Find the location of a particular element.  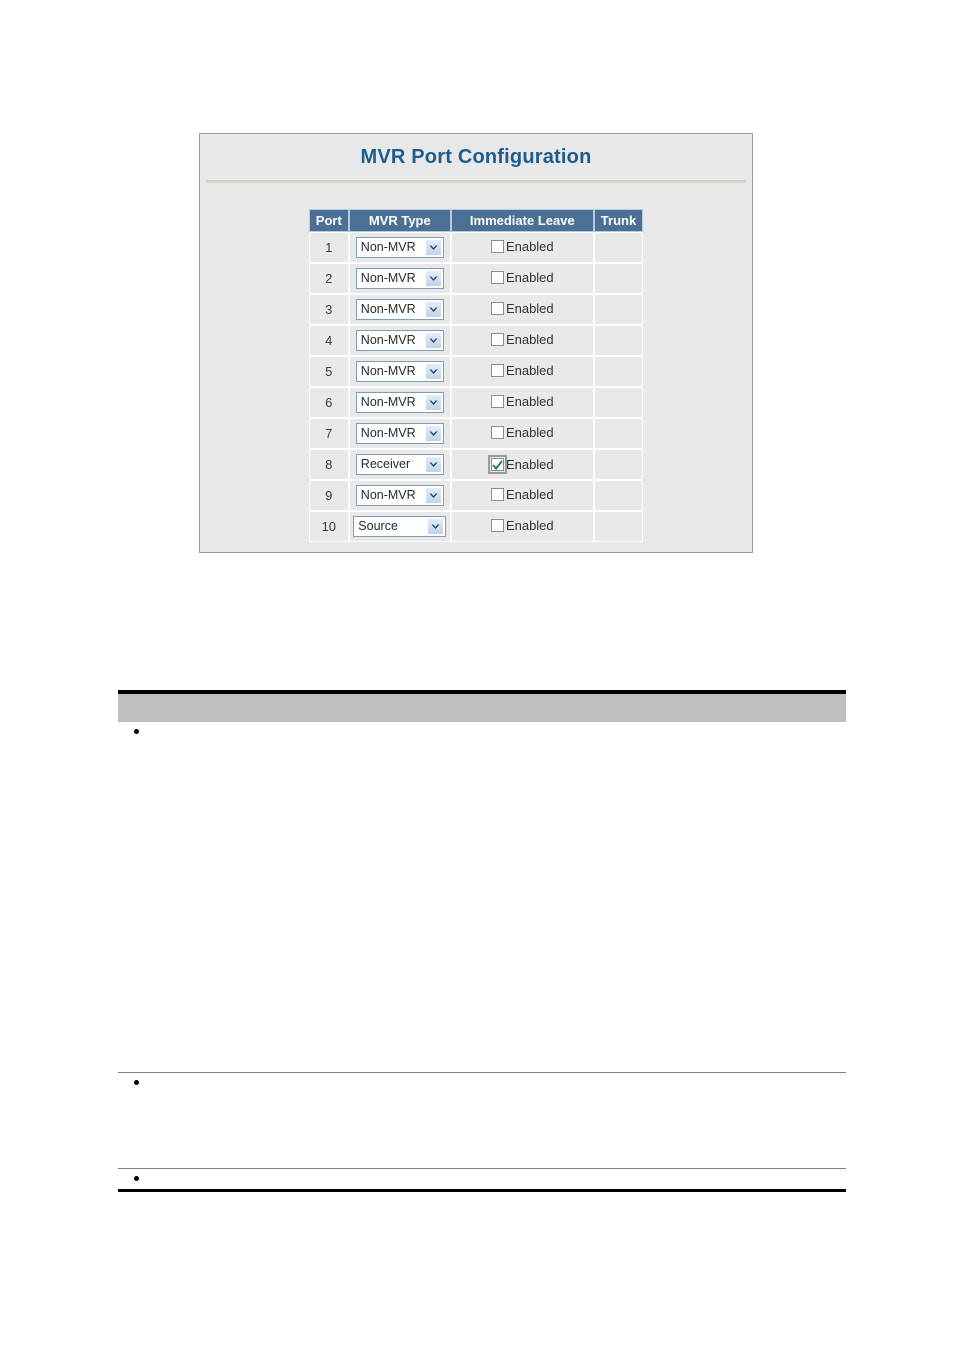

mvr-type-selected-value: Receiver is located at coordinates (385, 464).